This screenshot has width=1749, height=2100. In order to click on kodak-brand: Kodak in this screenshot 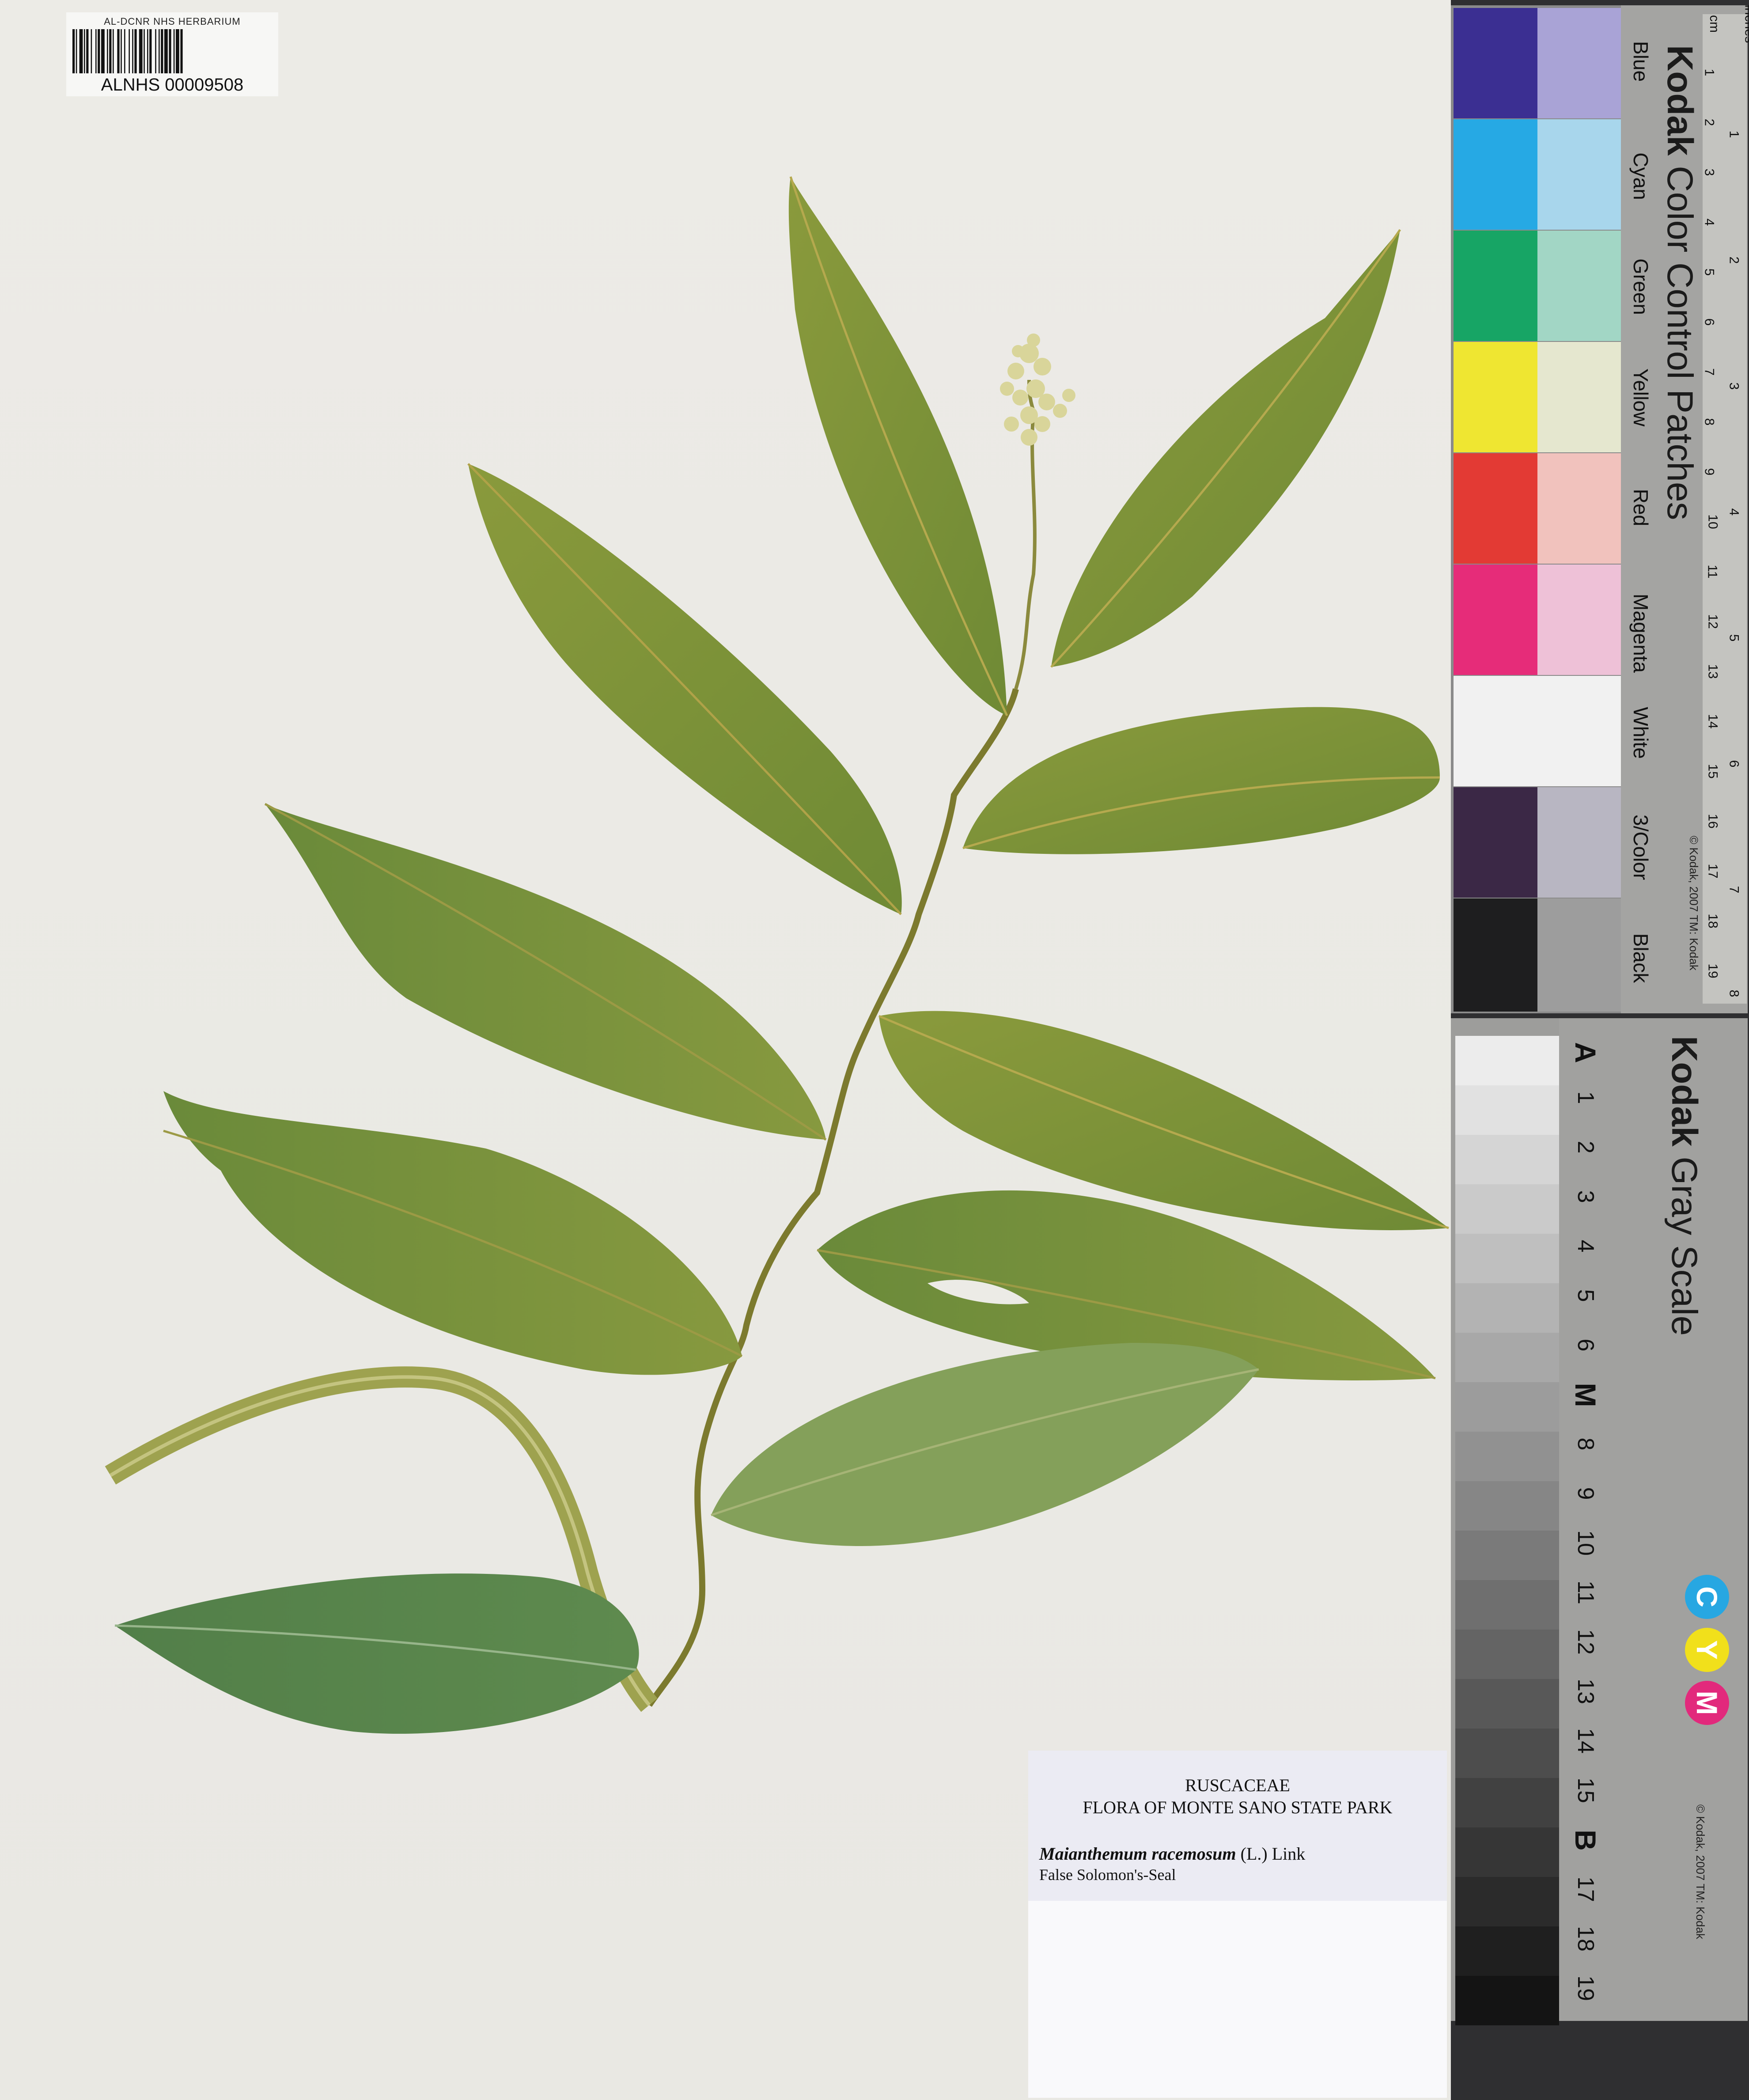, I will do `click(1680, 100)`.